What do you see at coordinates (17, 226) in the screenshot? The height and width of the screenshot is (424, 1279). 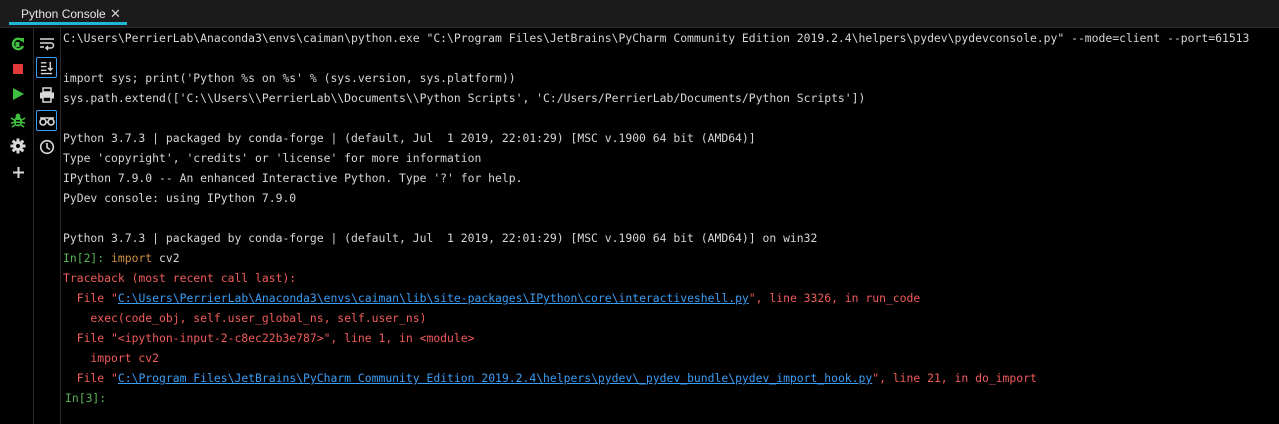 I see `console-actions-toolbar` at bounding box center [17, 226].